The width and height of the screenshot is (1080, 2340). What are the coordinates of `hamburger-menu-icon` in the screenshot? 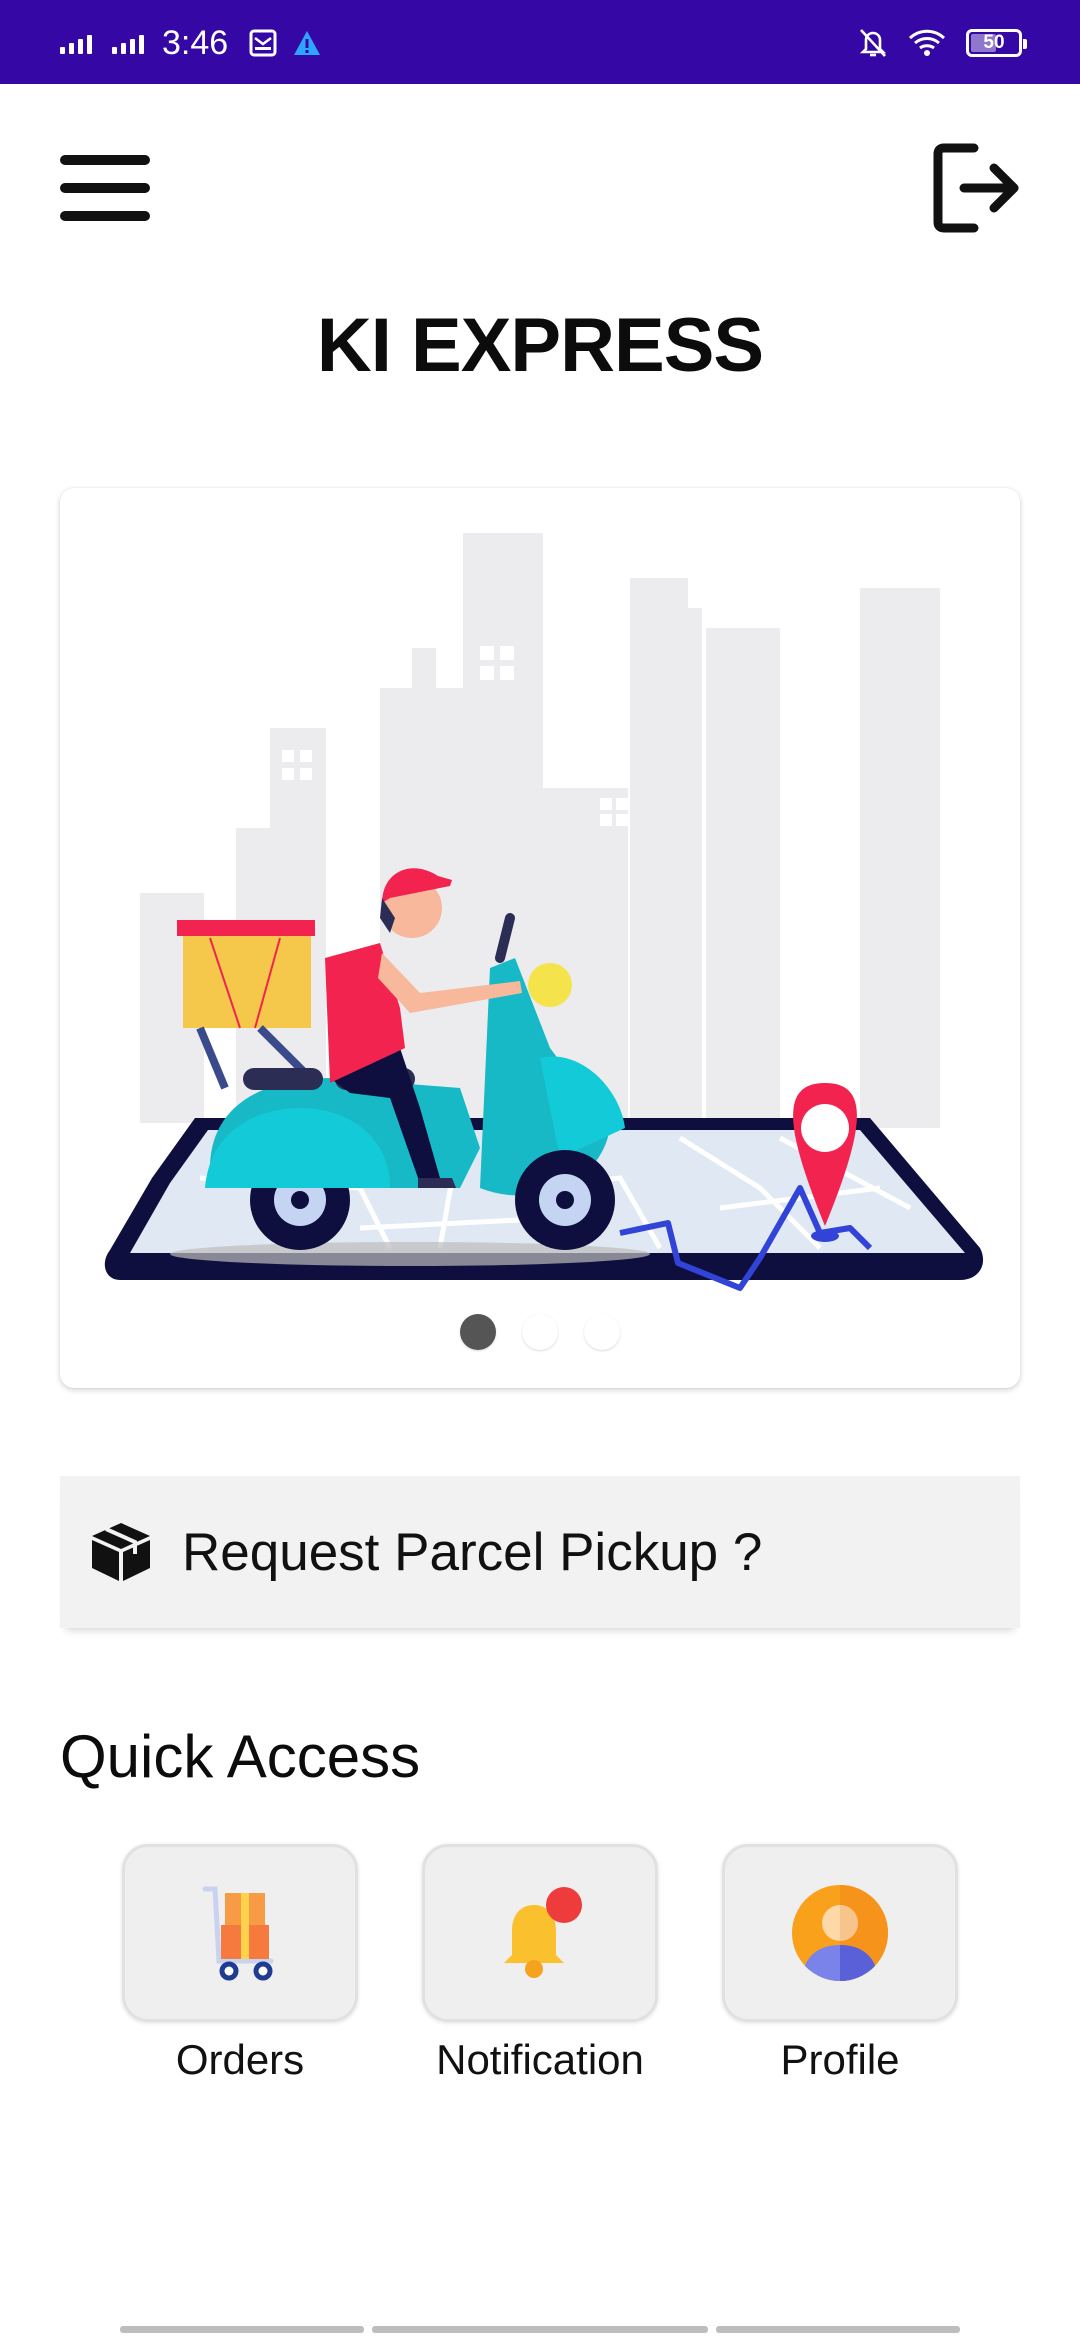 It's located at (105, 188).